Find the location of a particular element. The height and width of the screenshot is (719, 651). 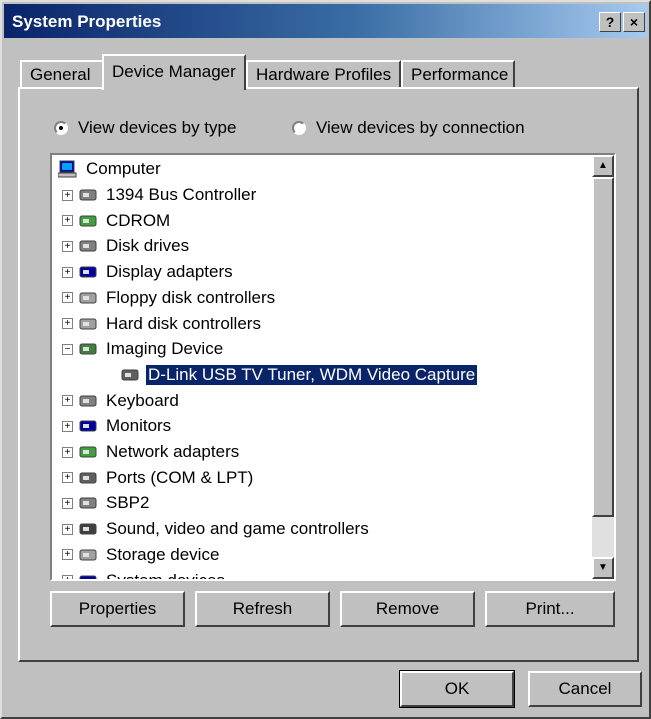

tree-category-item: + SBP2 is located at coordinates (106, 503).